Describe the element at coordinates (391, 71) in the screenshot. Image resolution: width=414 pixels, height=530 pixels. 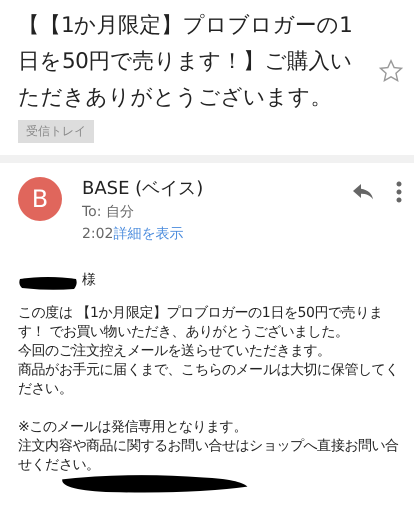
I see `star-icon` at that location.